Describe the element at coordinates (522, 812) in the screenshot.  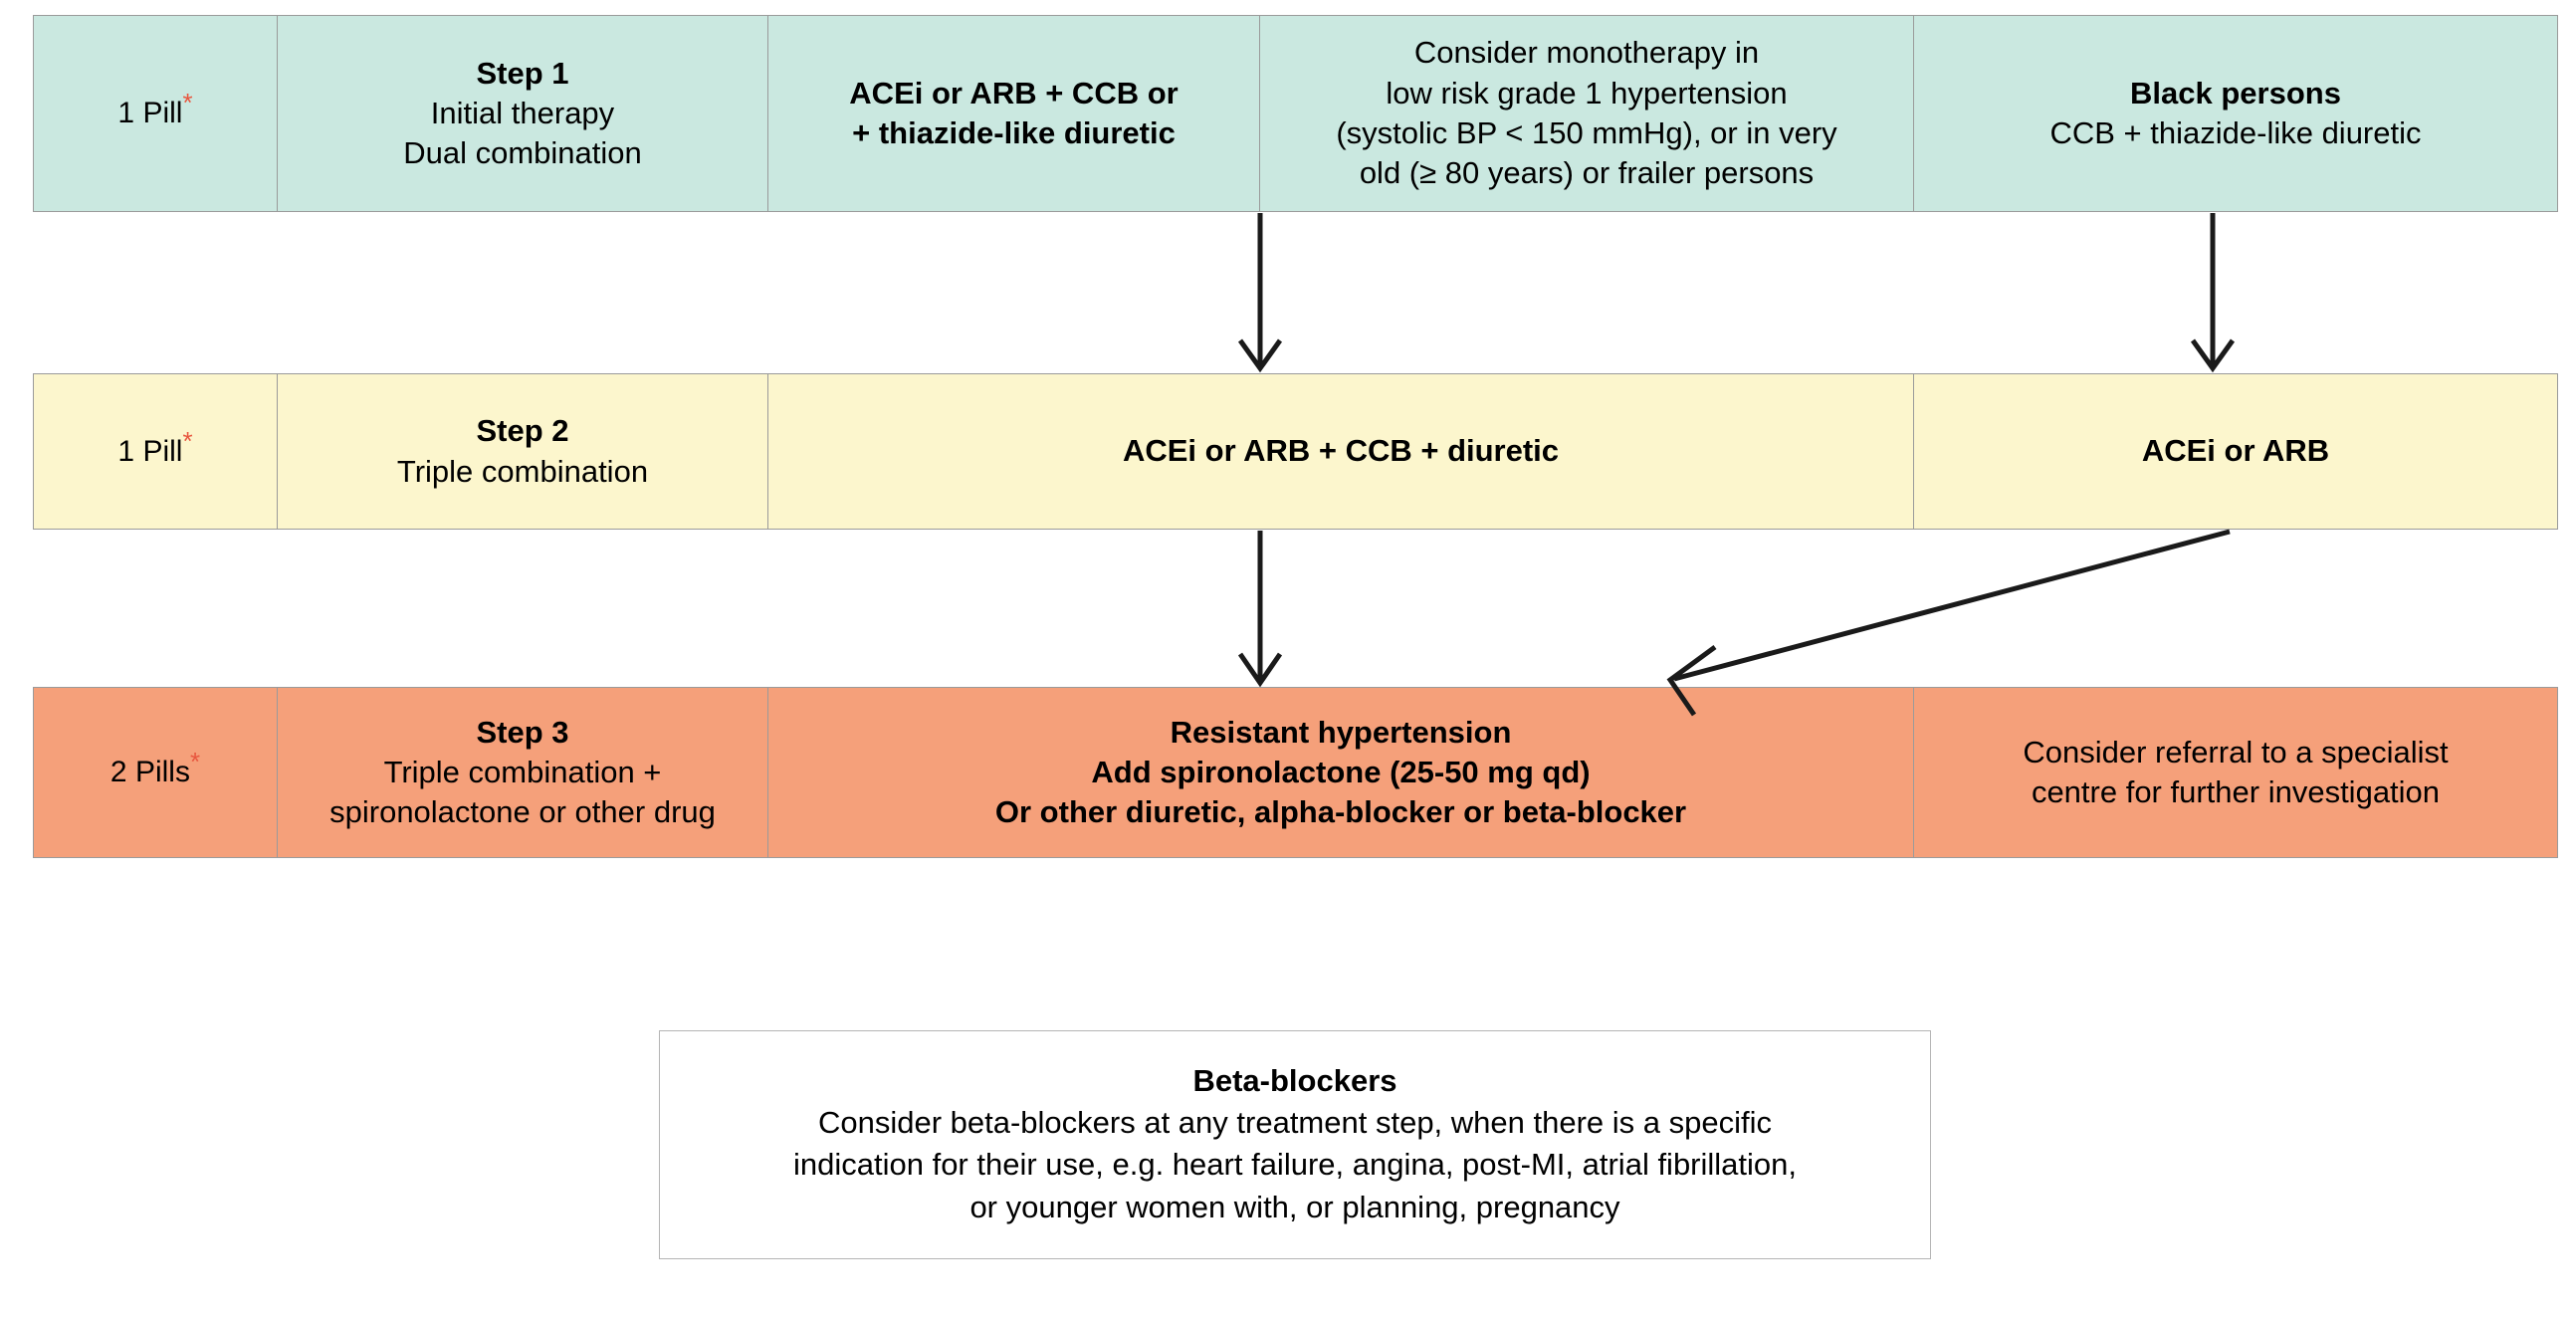
I see `step-3-subtitle-line-2: spironolactone or other drug` at that location.